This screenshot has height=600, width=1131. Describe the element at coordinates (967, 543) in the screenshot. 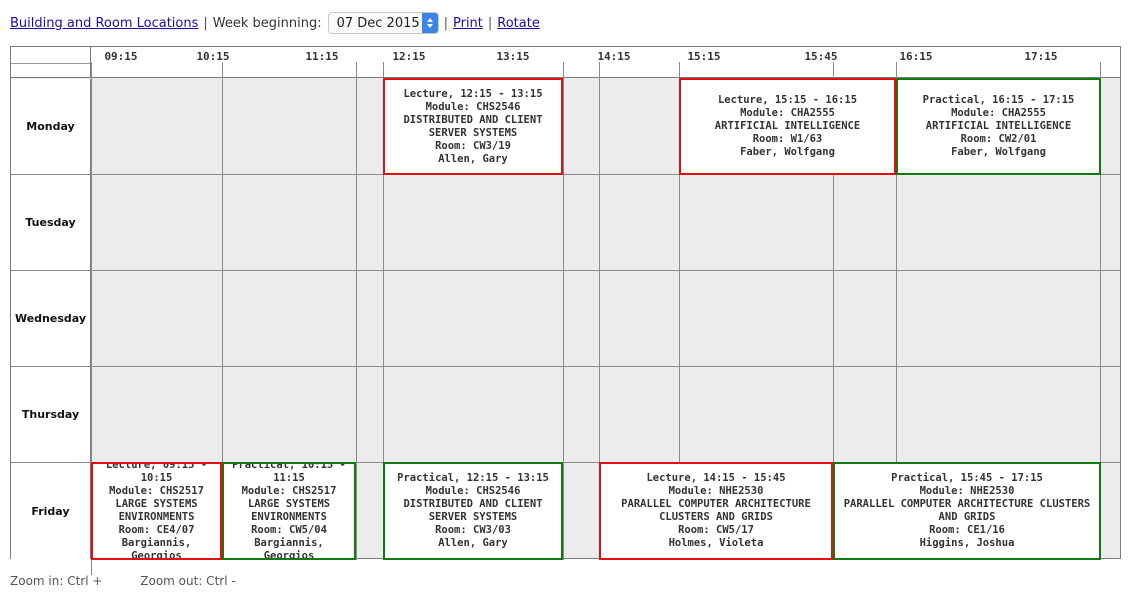

I see `event-staff: Higgins, Joshua` at that location.